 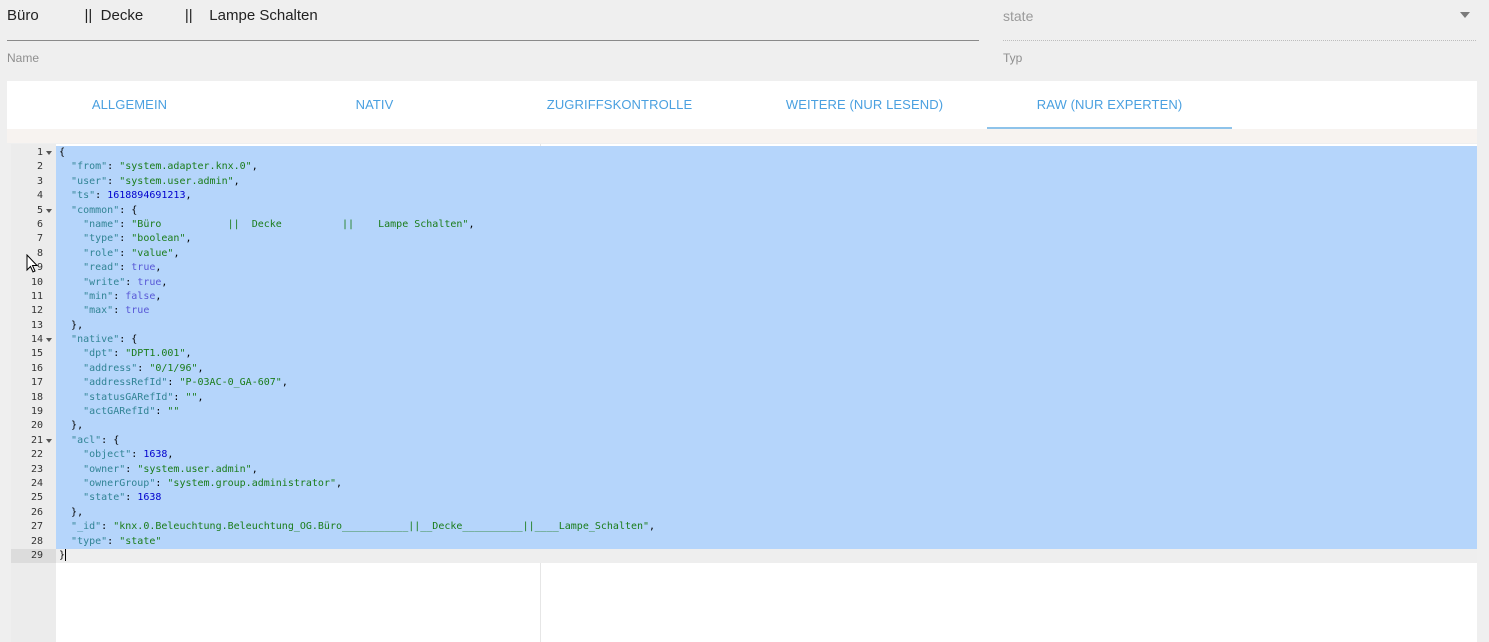 What do you see at coordinates (766, 182) in the screenshot?
I see `code-text: "user": "system.user.admin",` at bounding box center [766, 182].